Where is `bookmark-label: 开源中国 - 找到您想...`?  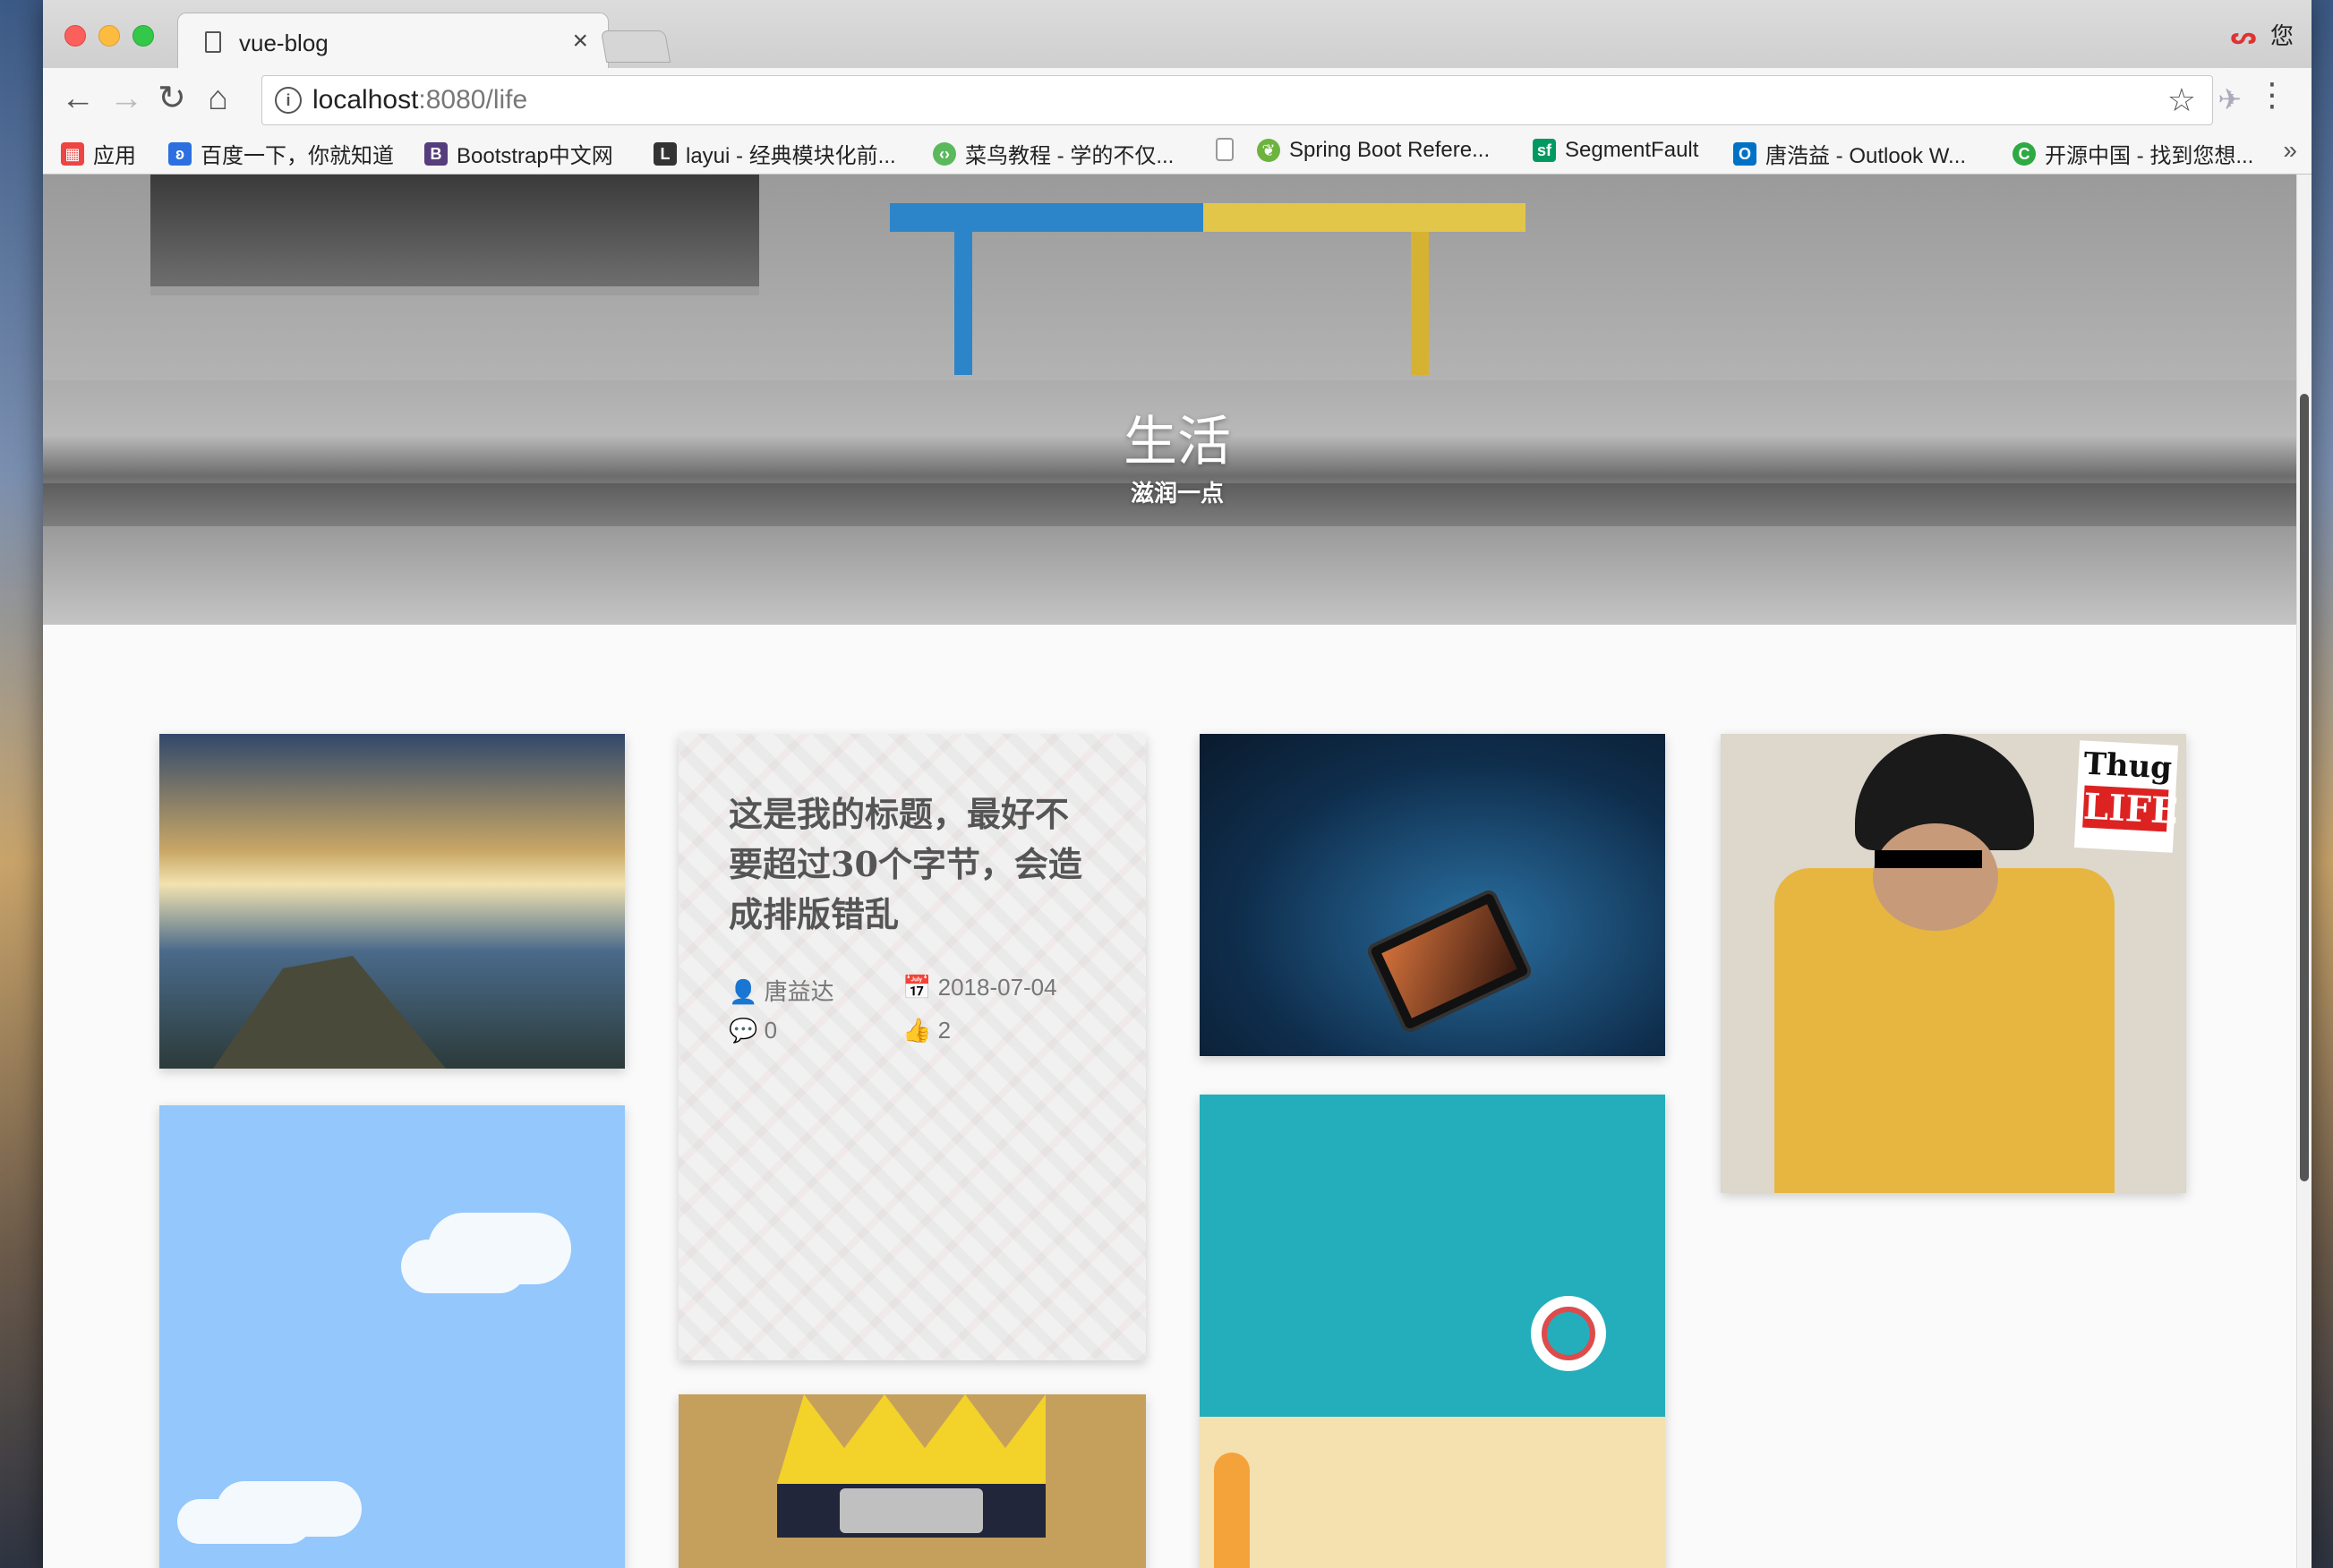 bookmark-label: 开源中国 - 找到您想... is located at coordinates (2149, 156).